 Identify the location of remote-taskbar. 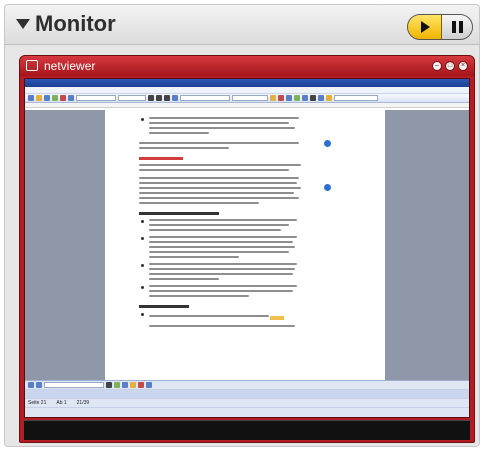
(247, 430).